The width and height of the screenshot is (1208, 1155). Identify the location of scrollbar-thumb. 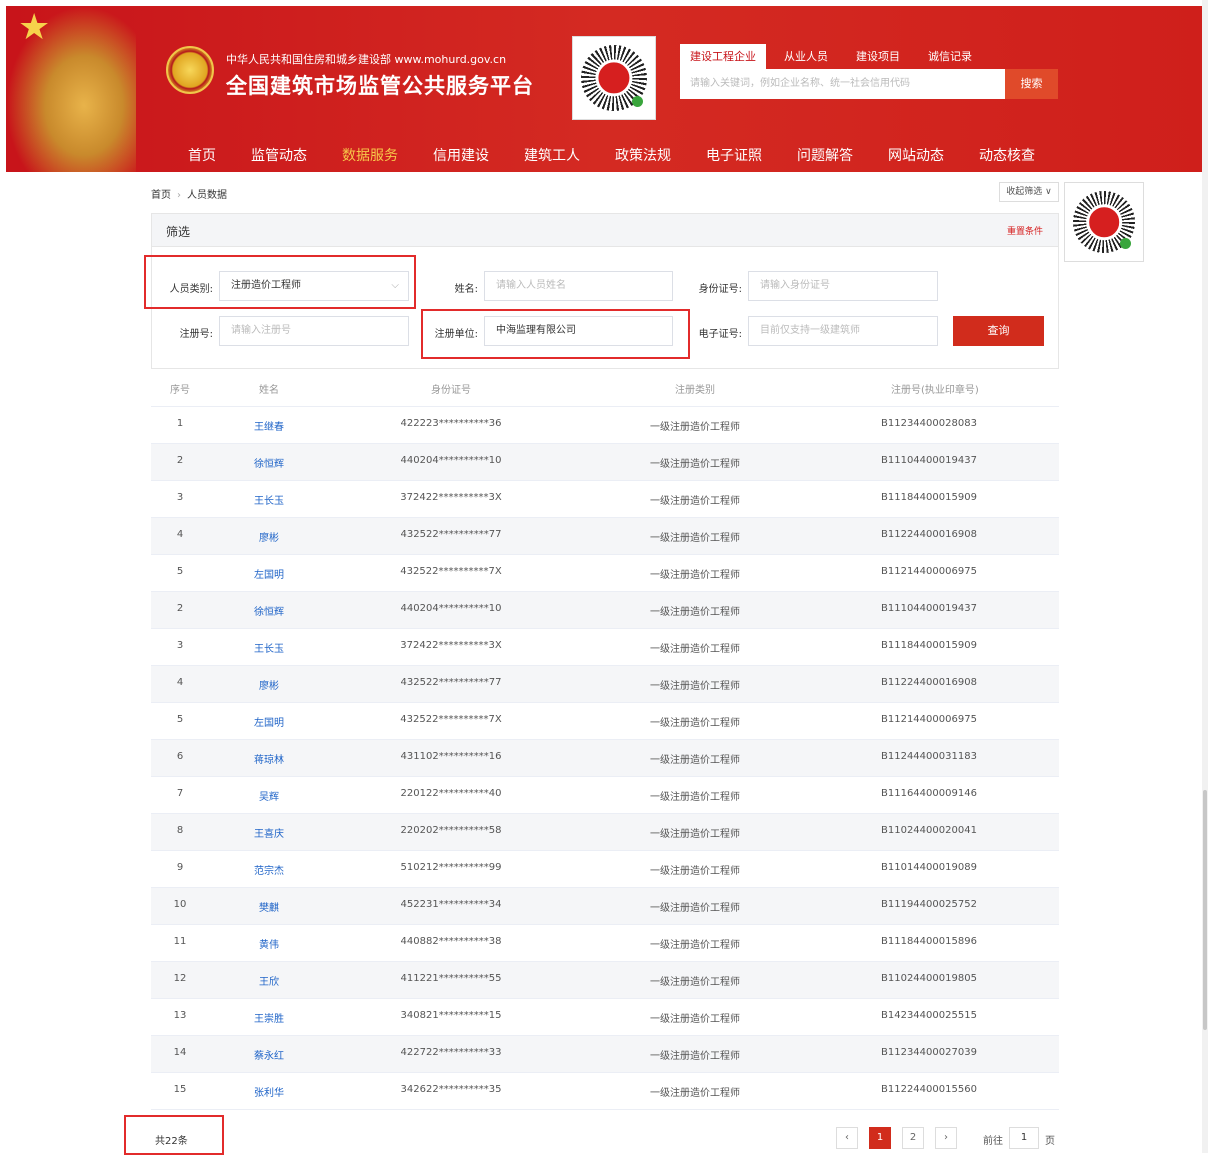
(1205, 910).